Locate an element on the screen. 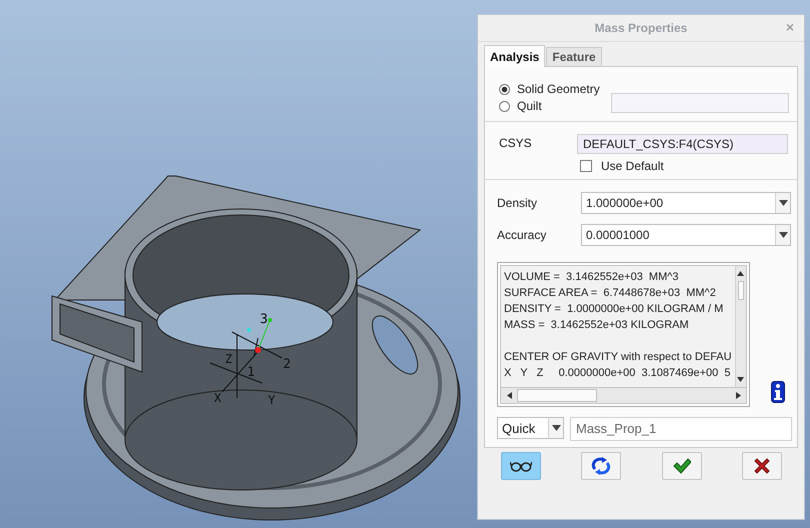  vertical-scrollbar is located at coordinates (740, 326).